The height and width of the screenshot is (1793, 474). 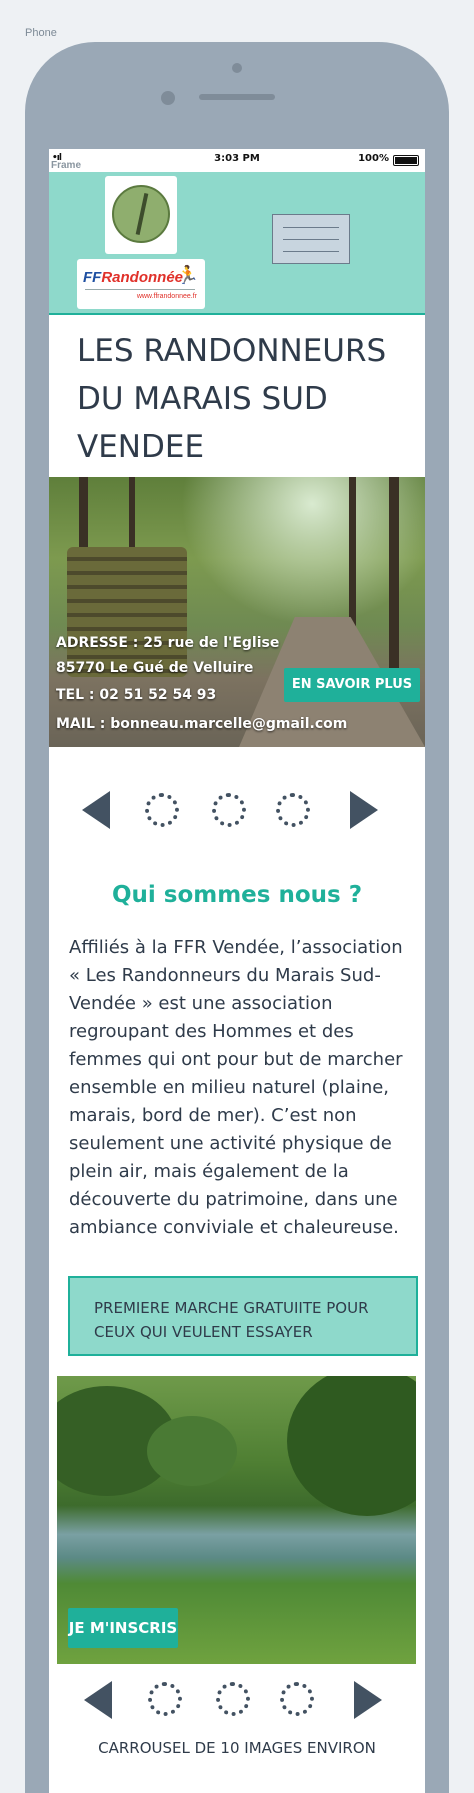 What do you see at coordinates (237, 68) in the screenshot?
I see `camera-dot` at bounding box center [237, 68].